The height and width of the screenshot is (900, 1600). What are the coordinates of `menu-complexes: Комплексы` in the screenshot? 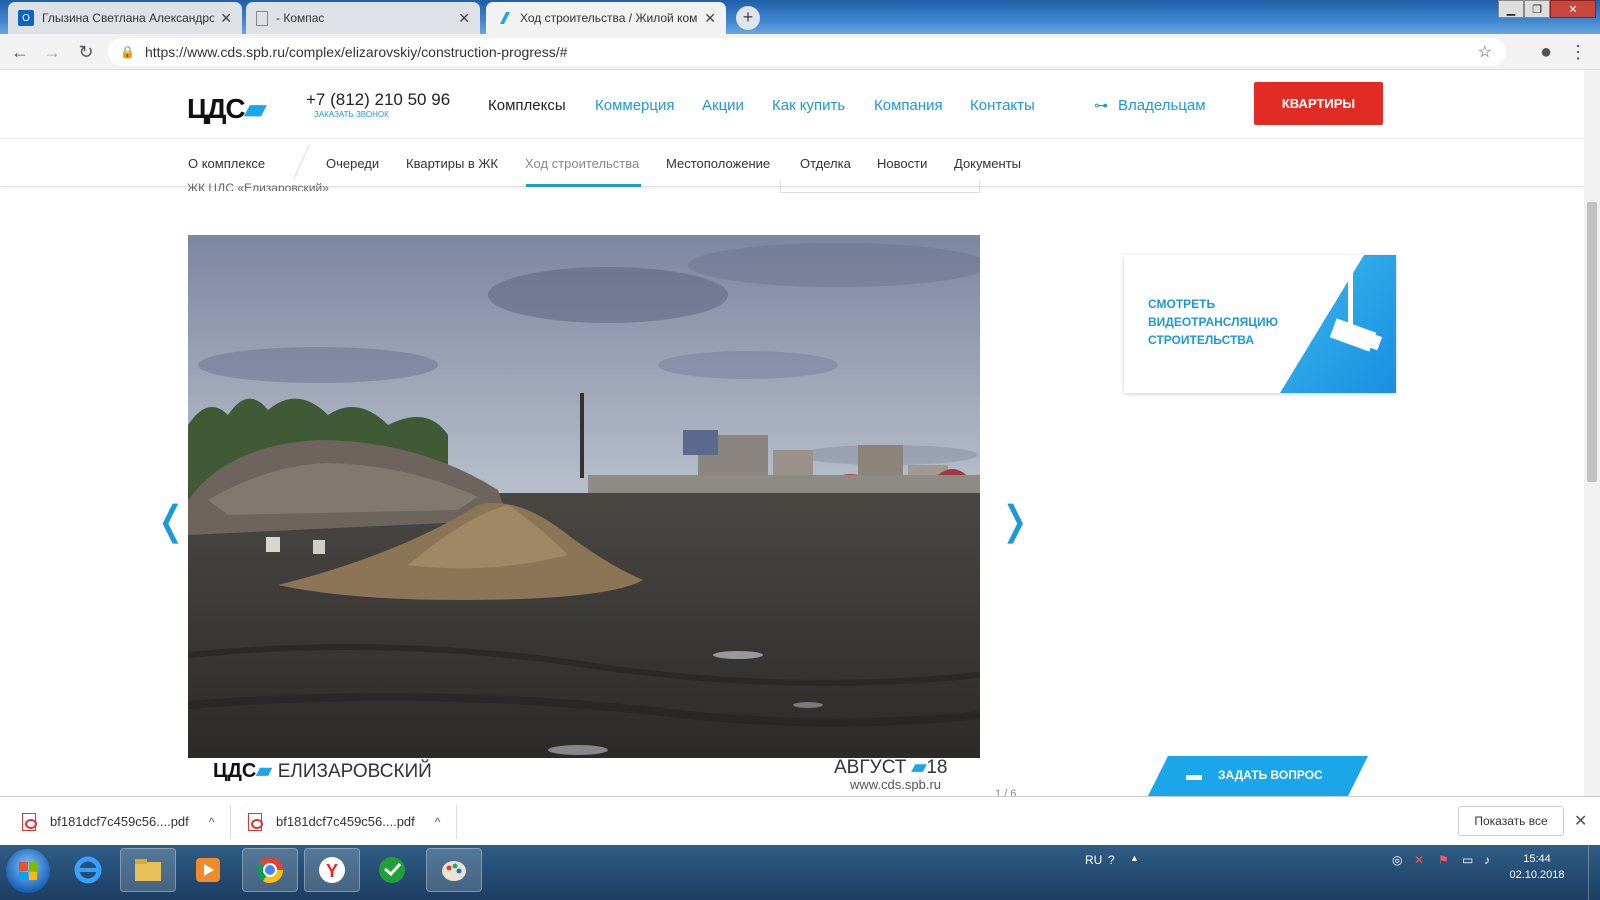 It's located at (527, 105).